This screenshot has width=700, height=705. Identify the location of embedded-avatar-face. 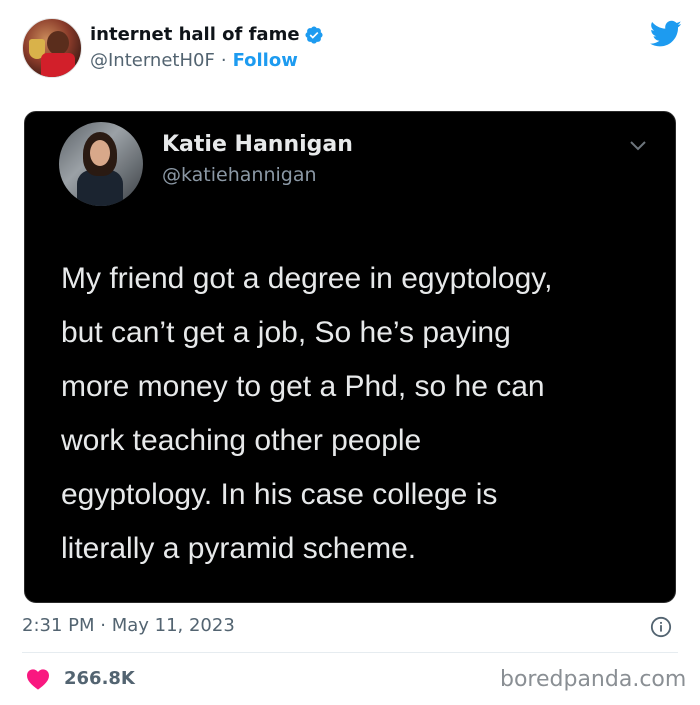
(100, 153).